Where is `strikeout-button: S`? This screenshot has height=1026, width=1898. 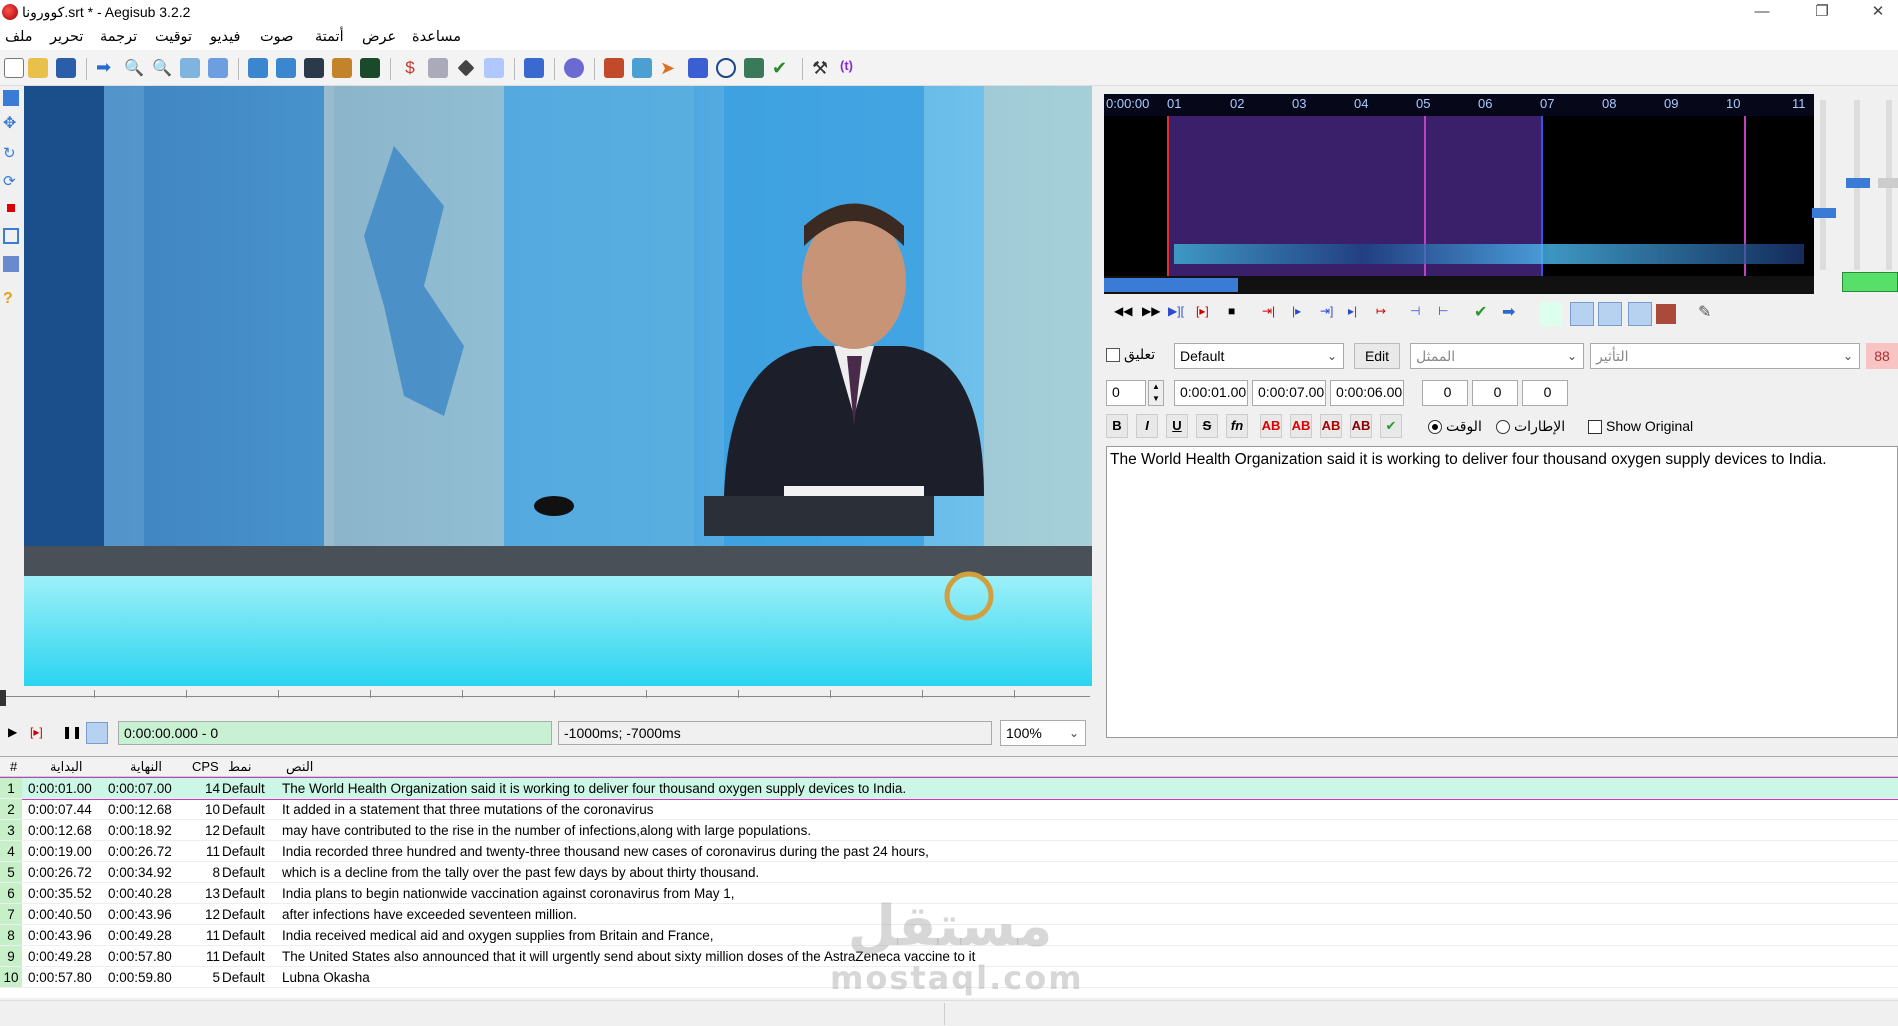
strikeout-button: S is located at coordinates (1207, 426).